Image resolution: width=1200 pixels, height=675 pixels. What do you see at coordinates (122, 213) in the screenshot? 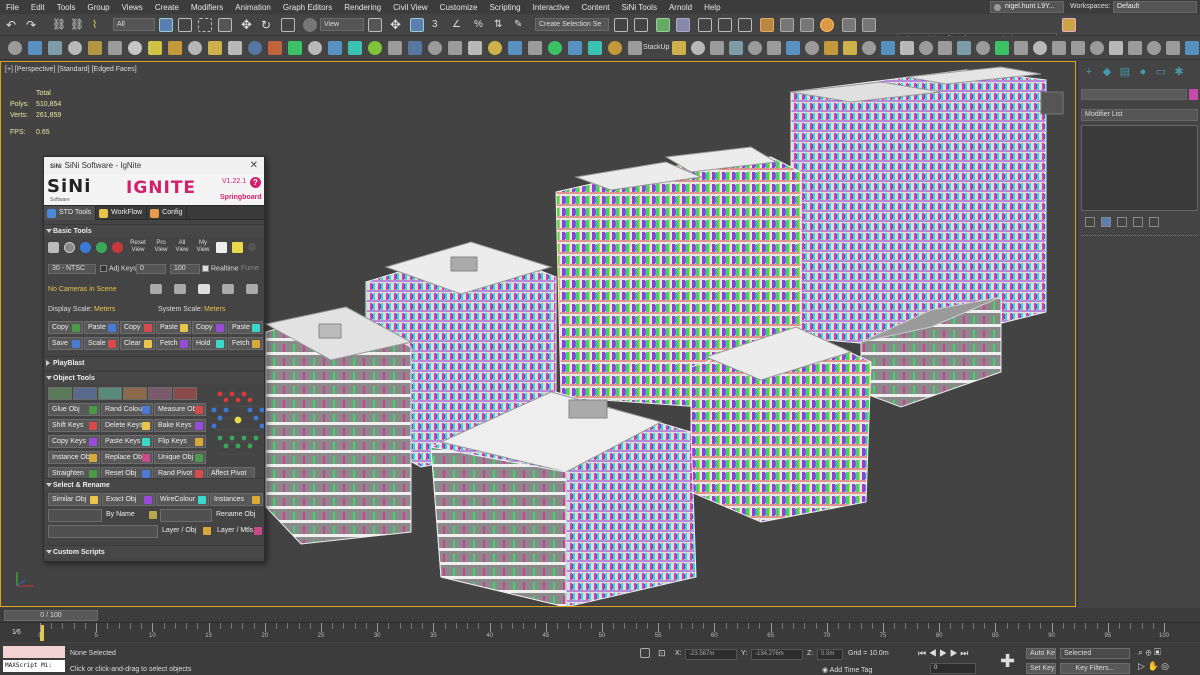
I see `tab-workflow: WorkFlow` at bounding box center [122, 213].